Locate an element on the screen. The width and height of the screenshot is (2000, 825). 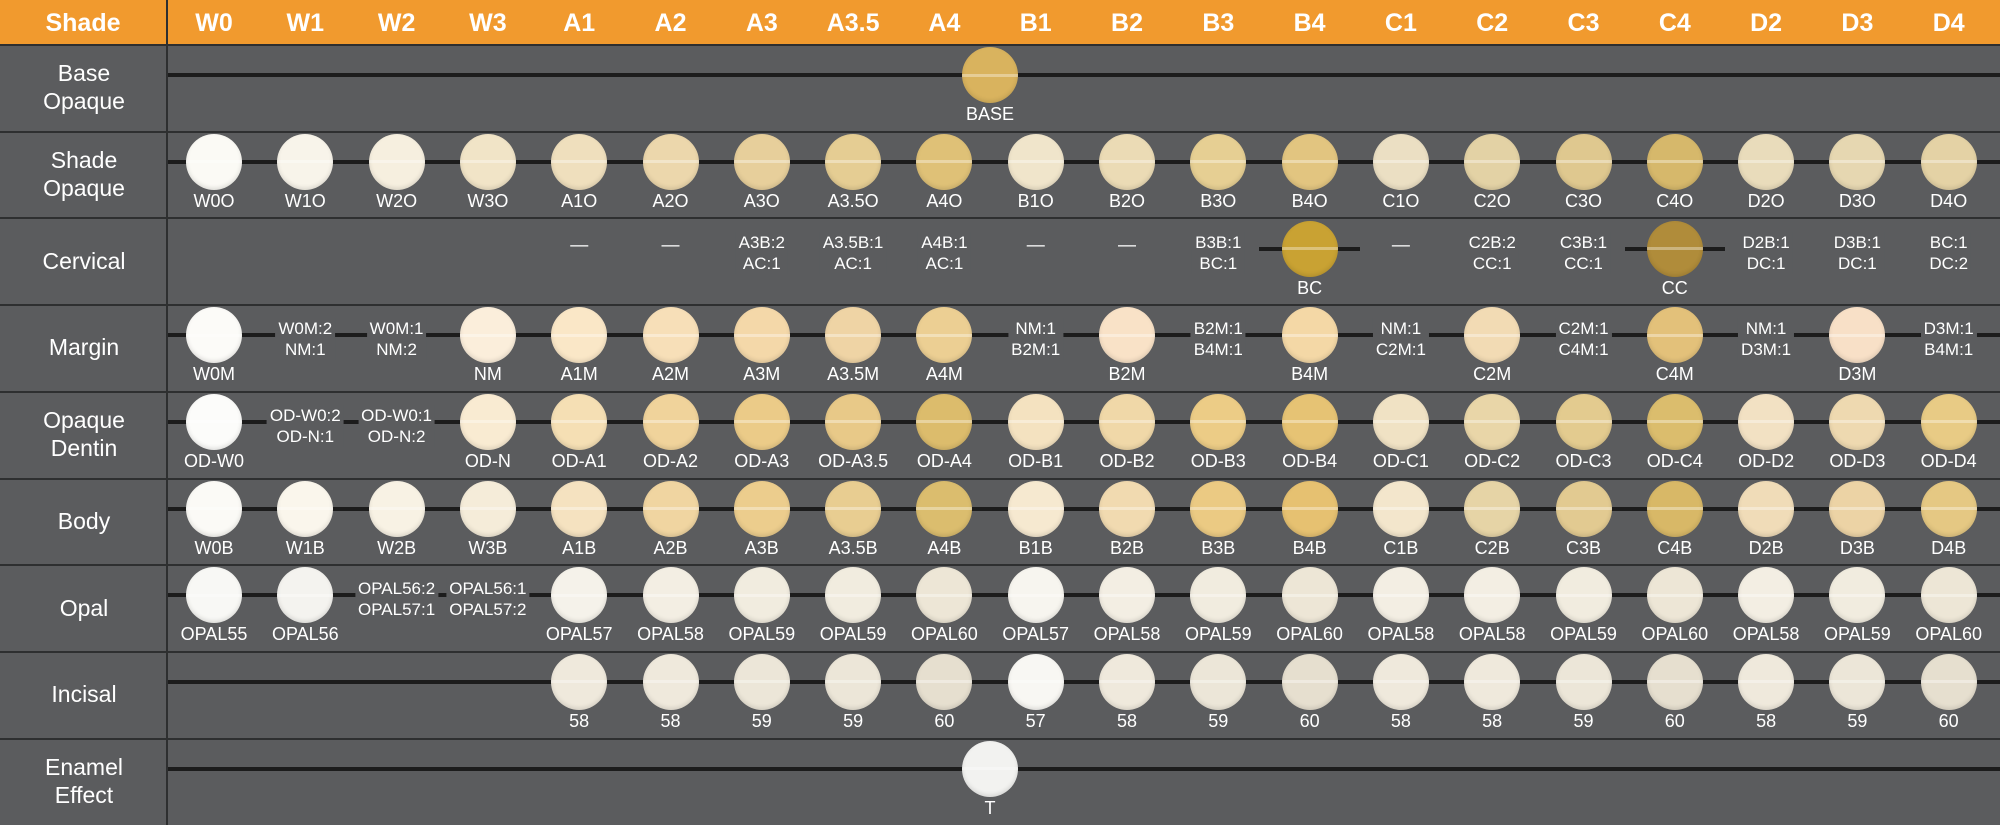
swatch-caption: OPAL57 is located at coordinates (579, 634).